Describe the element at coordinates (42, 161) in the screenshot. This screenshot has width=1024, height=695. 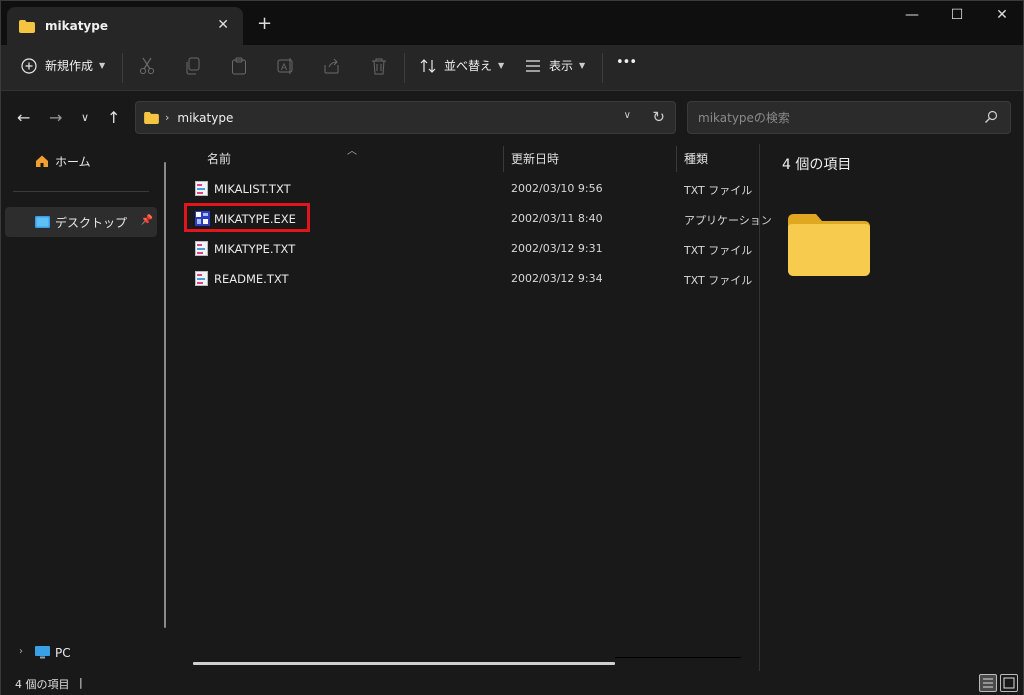
I see `home-icon` at that location.